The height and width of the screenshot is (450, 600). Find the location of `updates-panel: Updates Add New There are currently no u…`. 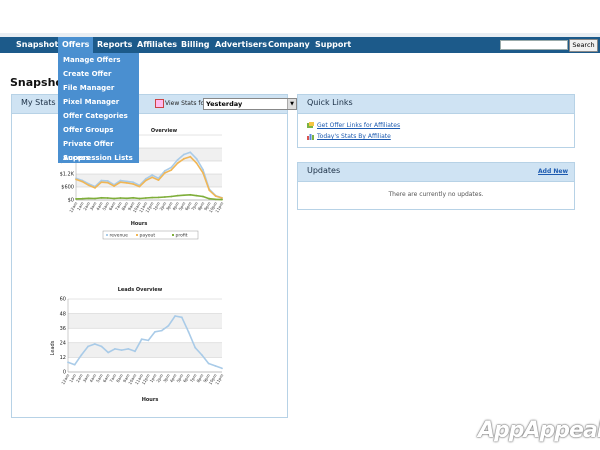

updates-panel: Updates Add New There are currently no u… is located at coordinates (436, 186).